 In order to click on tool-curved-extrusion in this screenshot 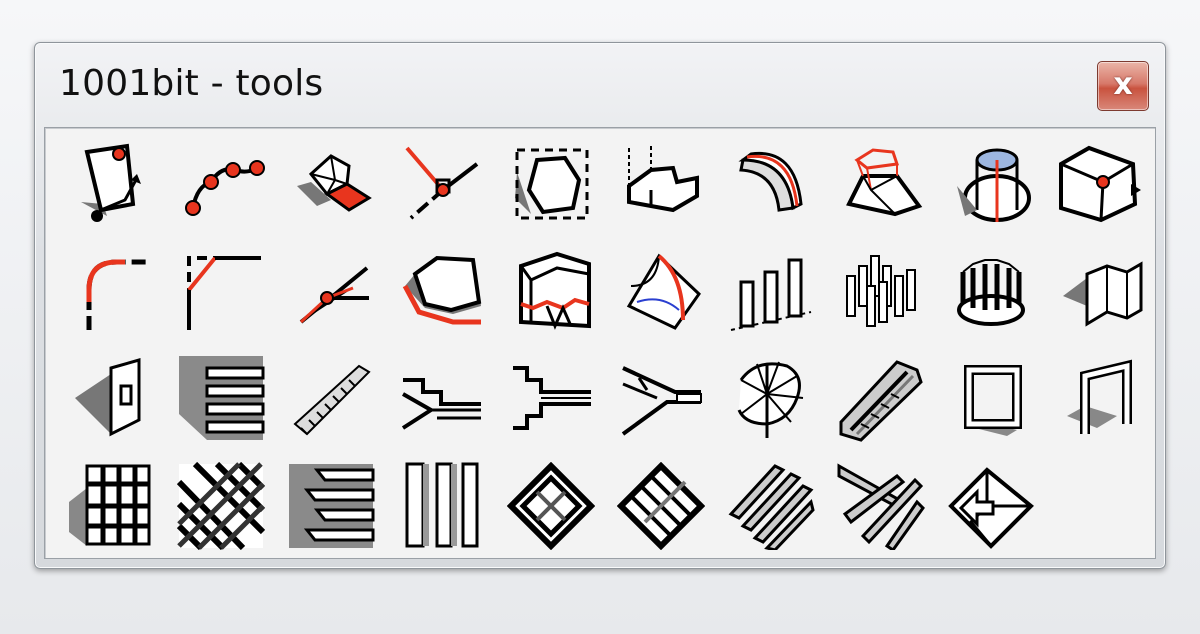, I will do `click(771, 182)`.